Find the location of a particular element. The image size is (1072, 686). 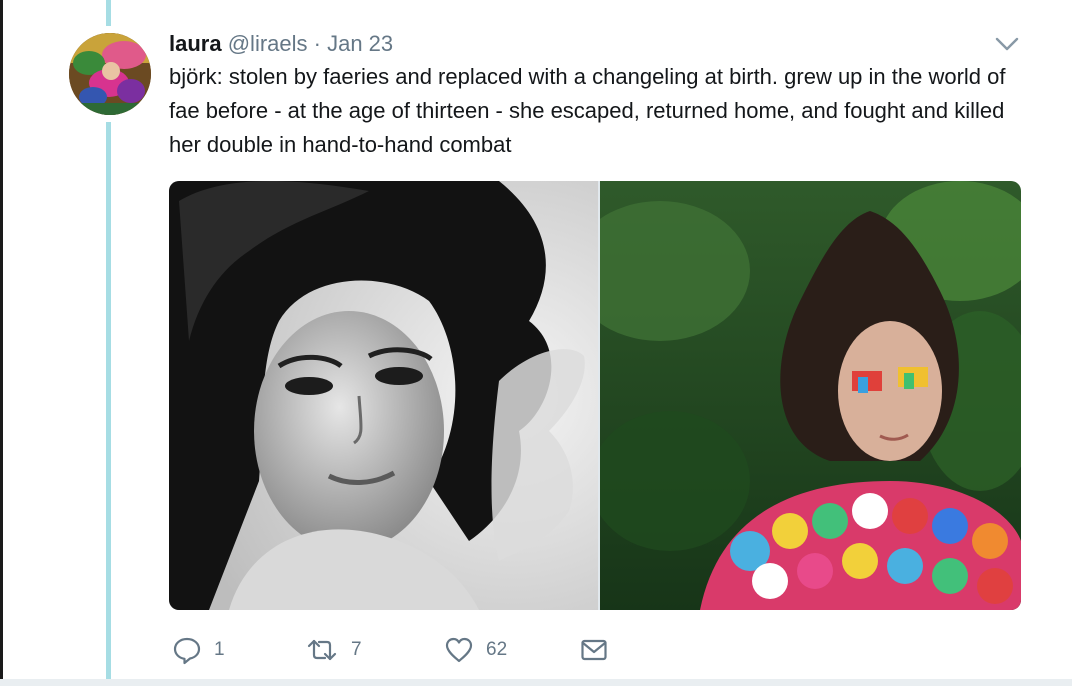

avatar is located at coordinates (110, 74).